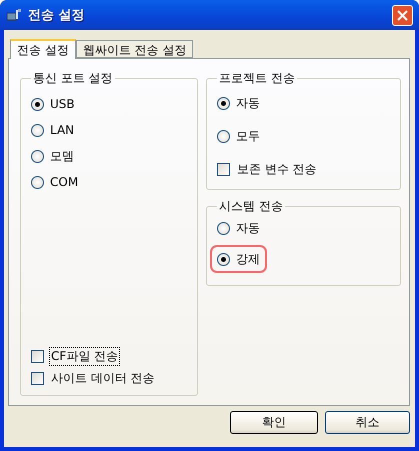  What do you see at coordinates (135, 49) in the screenshot?
I see `tab: 웹싸이트 전송 설정` at bounding box center [135, 49].